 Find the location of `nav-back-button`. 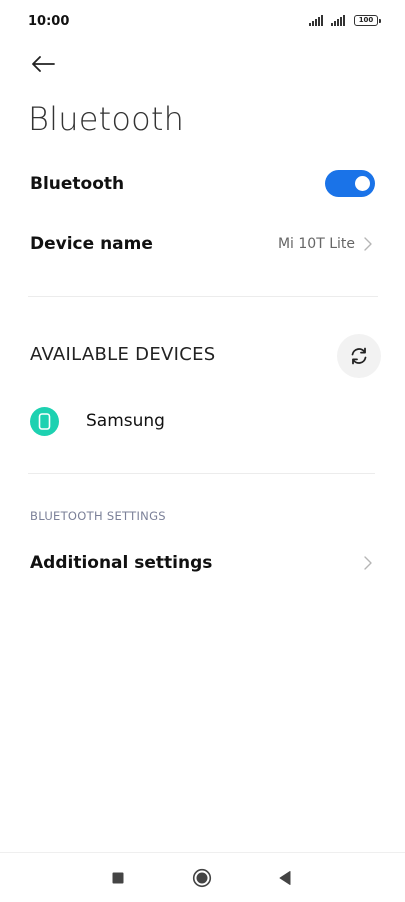

nav-back-button is located at coordinates (285, 878).